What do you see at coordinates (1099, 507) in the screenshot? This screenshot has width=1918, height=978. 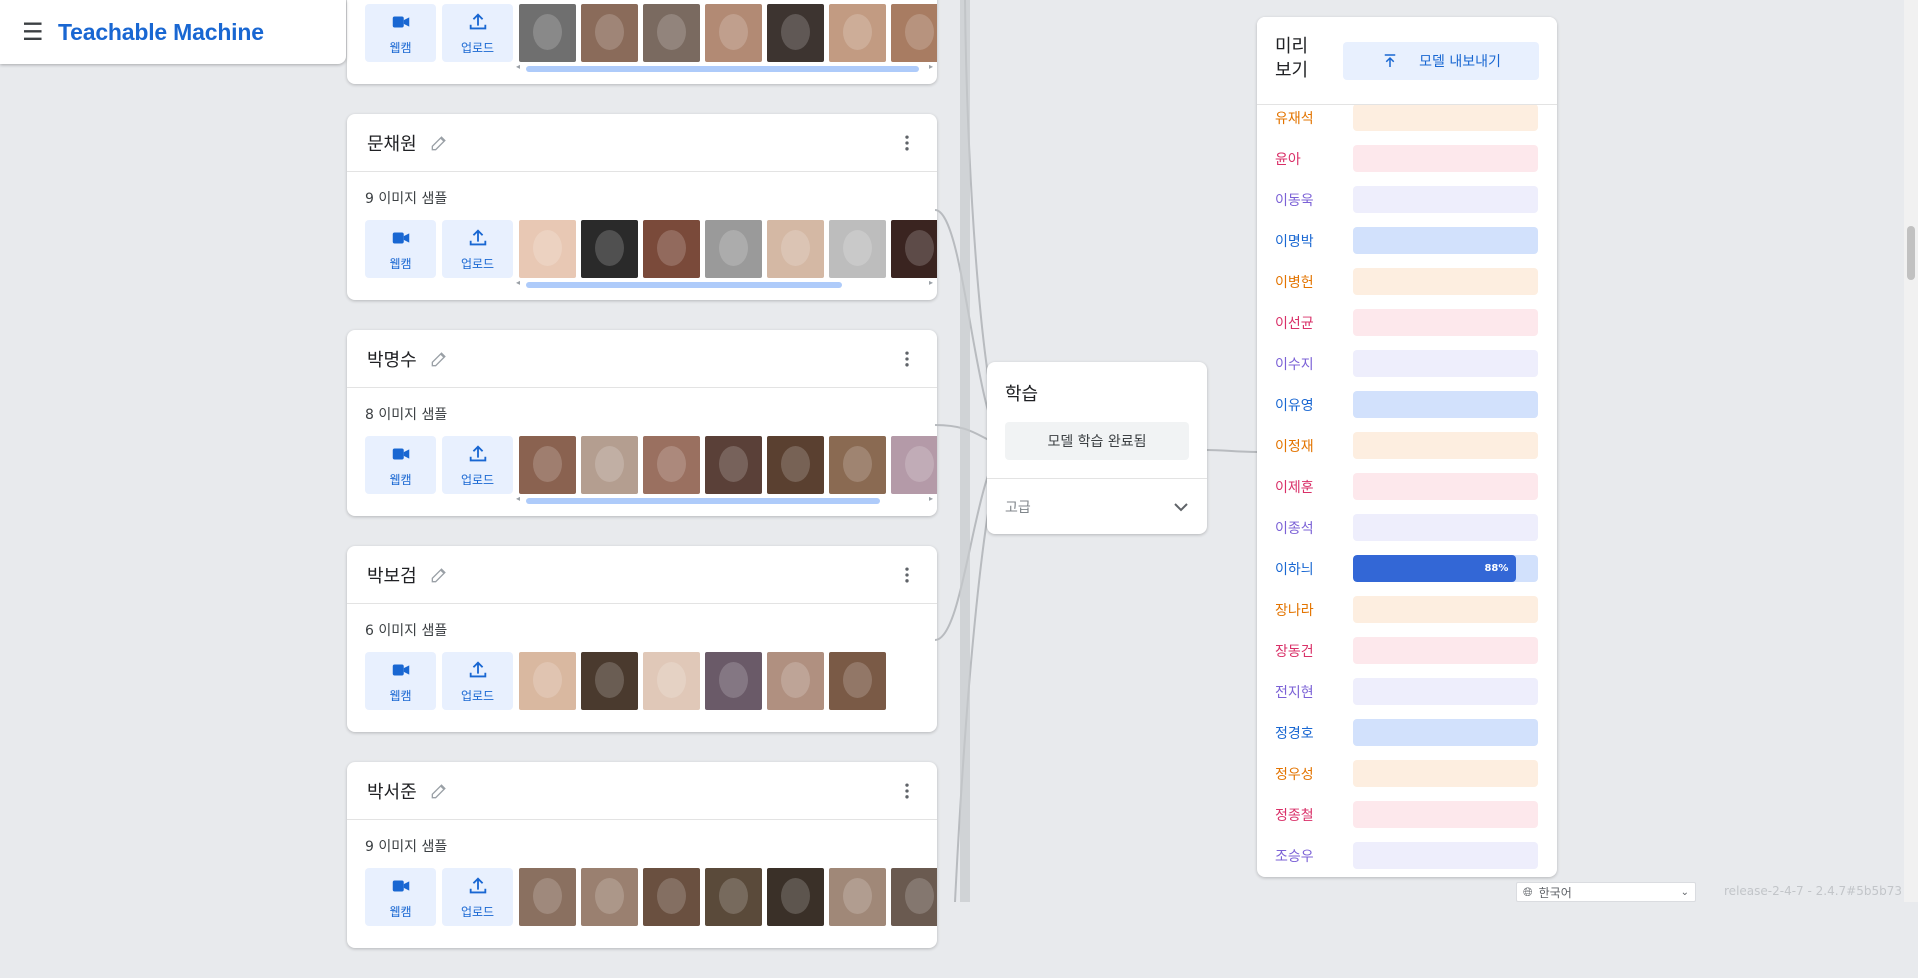 I see `advanced-toggle: 고급` at bounding box center [1099, 507].